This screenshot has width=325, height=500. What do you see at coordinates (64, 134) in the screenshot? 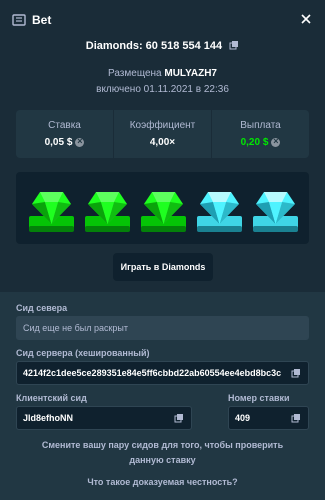
I see `stat-bet: Ставка 0,05 $` at bounding box center [64, 134].